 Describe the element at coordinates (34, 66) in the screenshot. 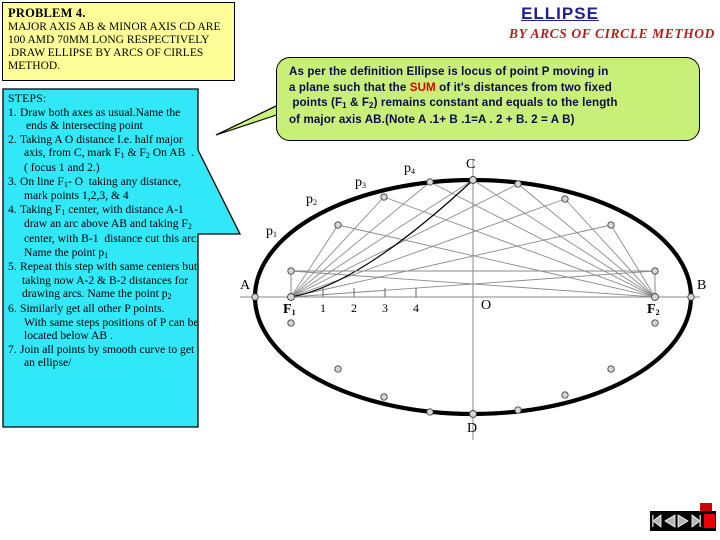

I see `problem-line-4: METHOD.` at that location.